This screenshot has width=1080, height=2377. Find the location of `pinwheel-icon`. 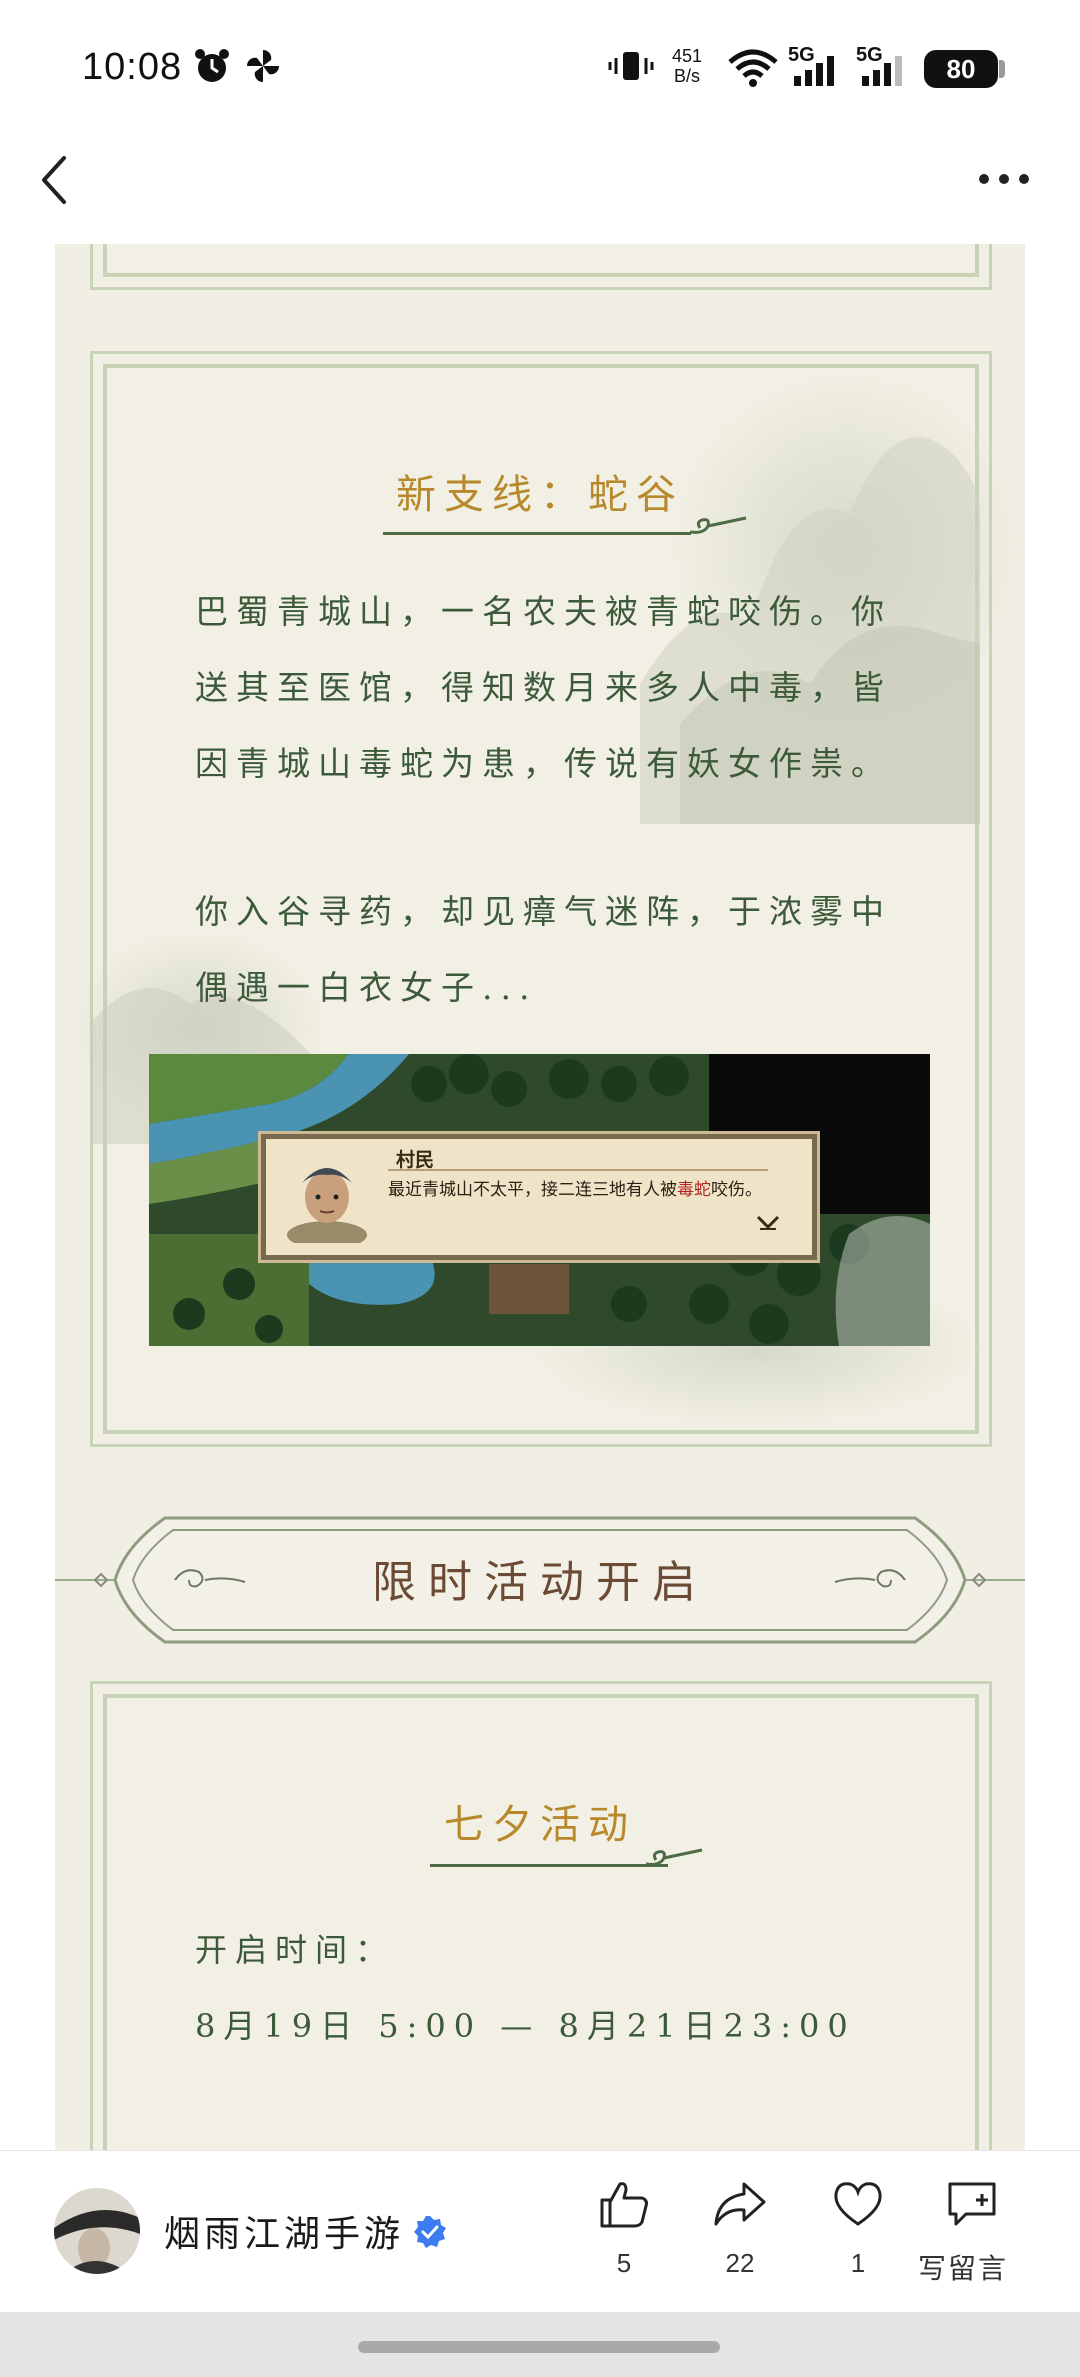

pinwheel-icon is located at coordinates (263, 66).